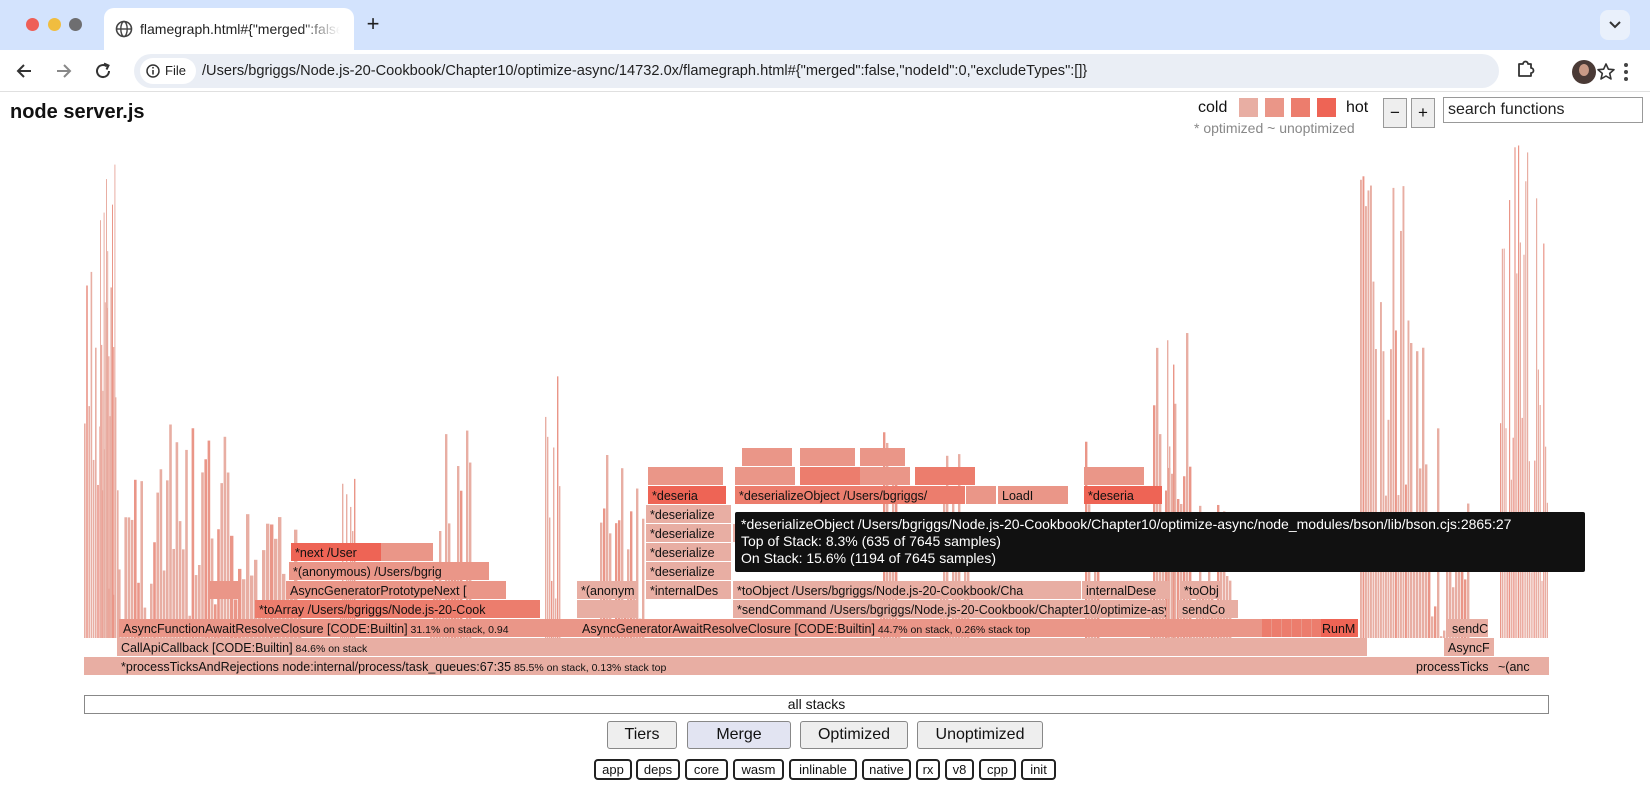 This screenshot has height=789, width=1650. I want to click on new-tab-button: +, so click(373, 25).